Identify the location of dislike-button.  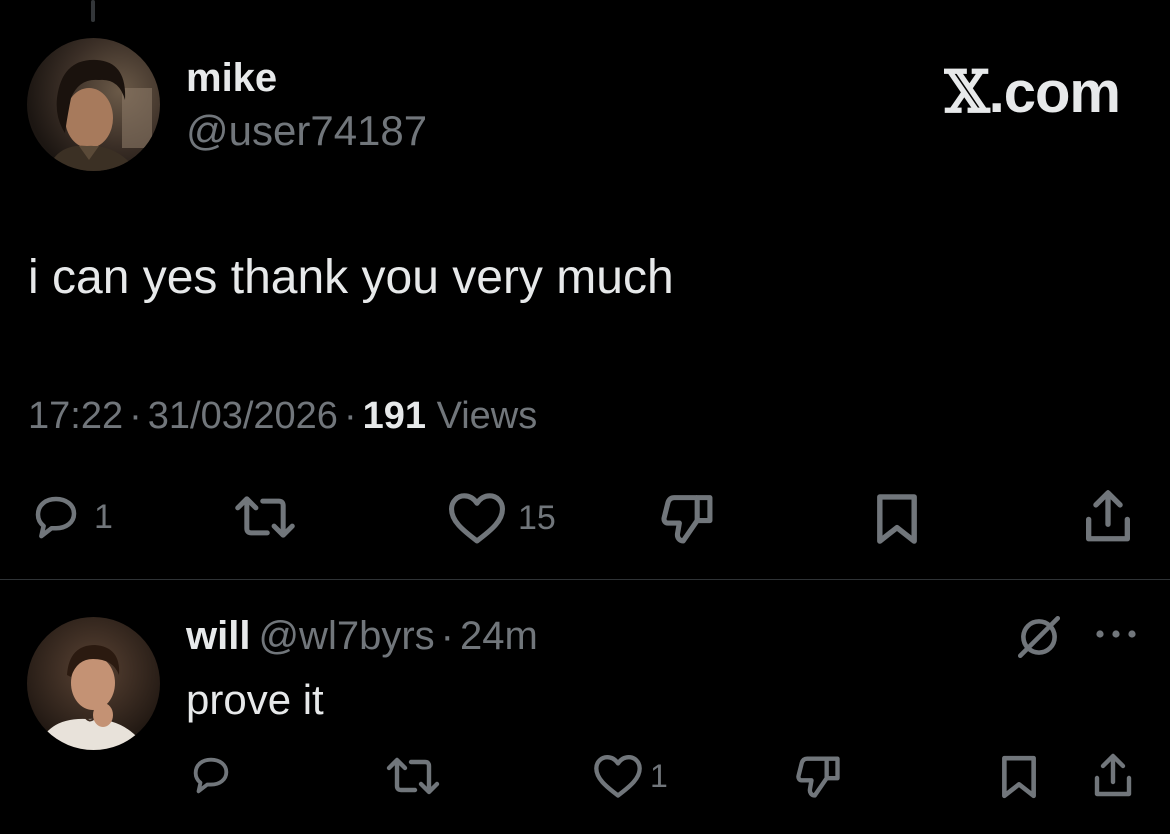
(687, 518).